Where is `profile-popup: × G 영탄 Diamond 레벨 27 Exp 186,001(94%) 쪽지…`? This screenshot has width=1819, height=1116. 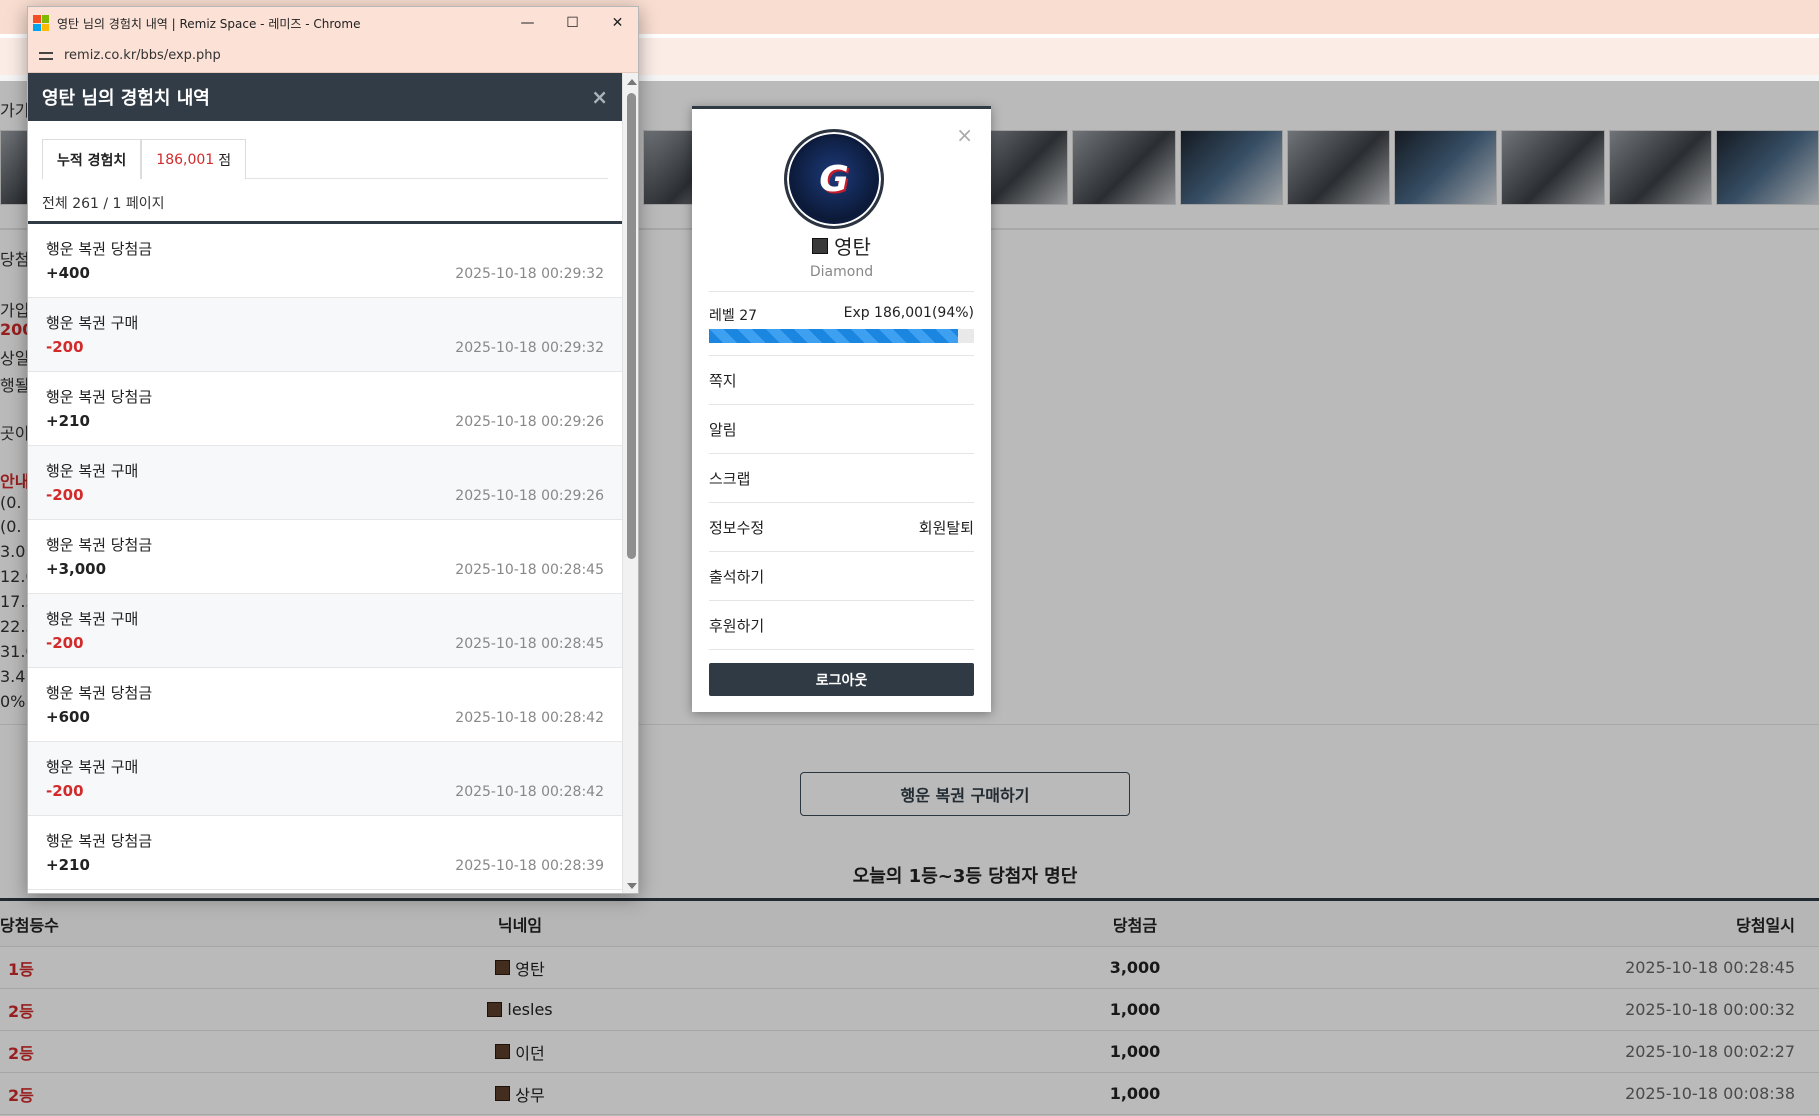
profile-popup: × G 영탄 Diamond 레벨 27 Exp 186,001(94%) 쪽지… is located at coordinates (841, 409).